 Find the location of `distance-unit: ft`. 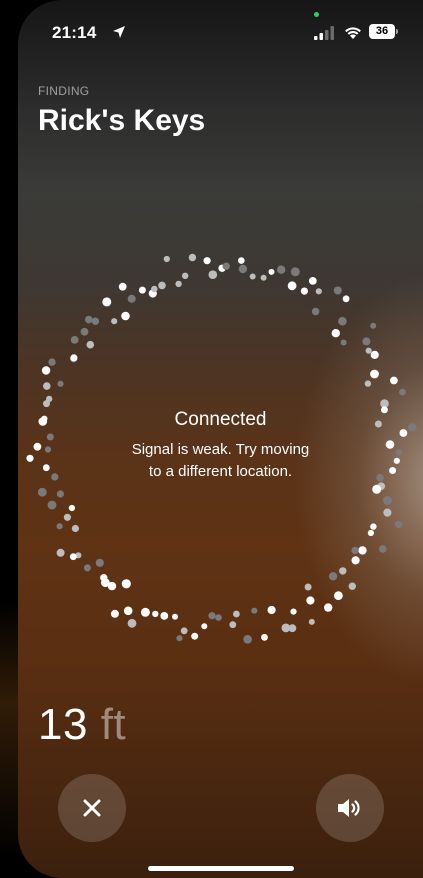

distance-unit: ft is located at coordinates (113, 724).